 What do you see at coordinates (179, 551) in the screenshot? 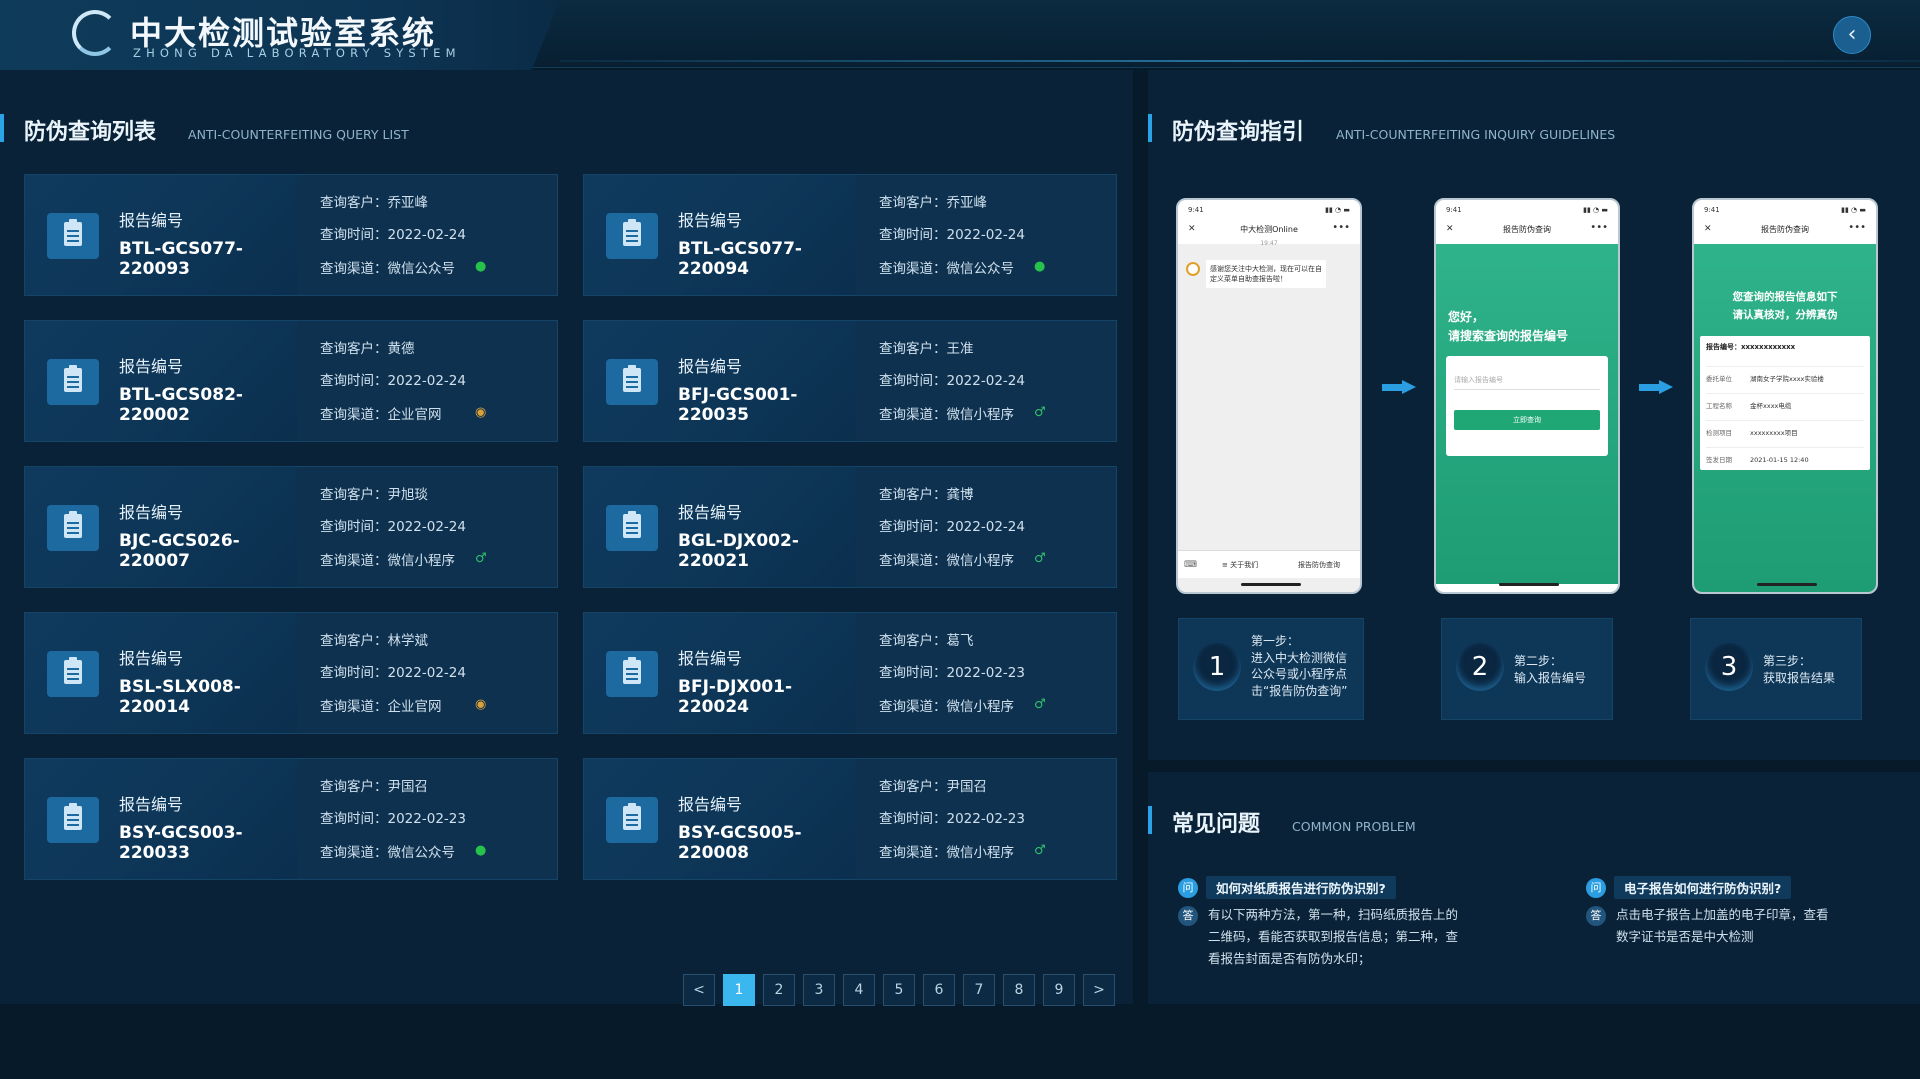
I see `report-code: BJC-GCS026-220007` at bounding box center [179, 551].